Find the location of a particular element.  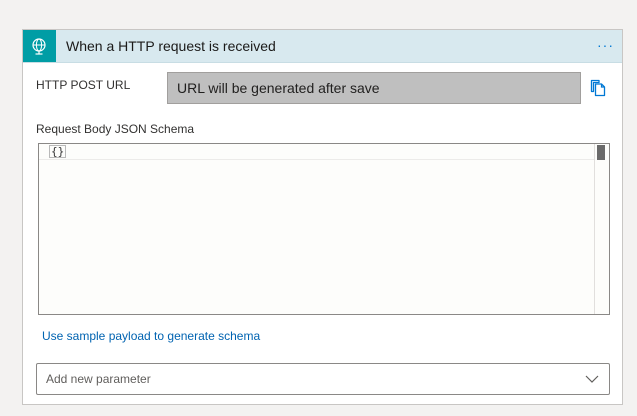

http-globe-icon is located at coordinates (39, 46).